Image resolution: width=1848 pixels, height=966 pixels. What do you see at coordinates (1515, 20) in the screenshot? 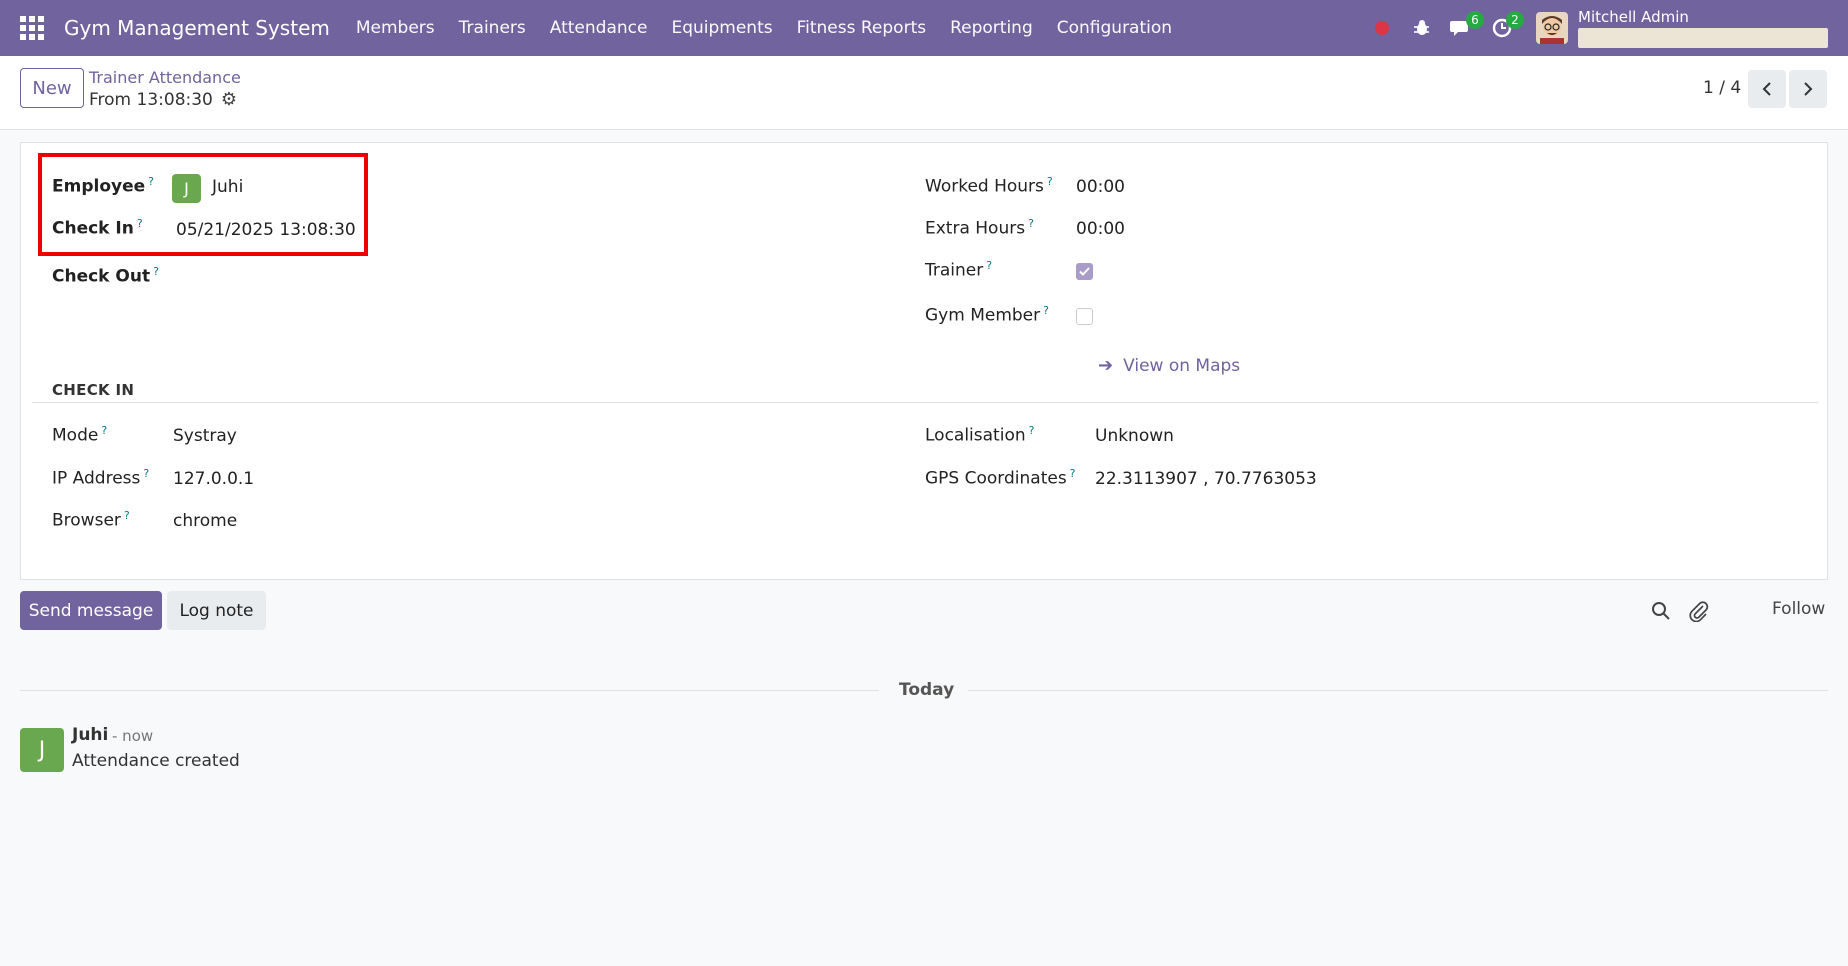
I see `activities-badge: 2` at bounding box center [1515, 20].